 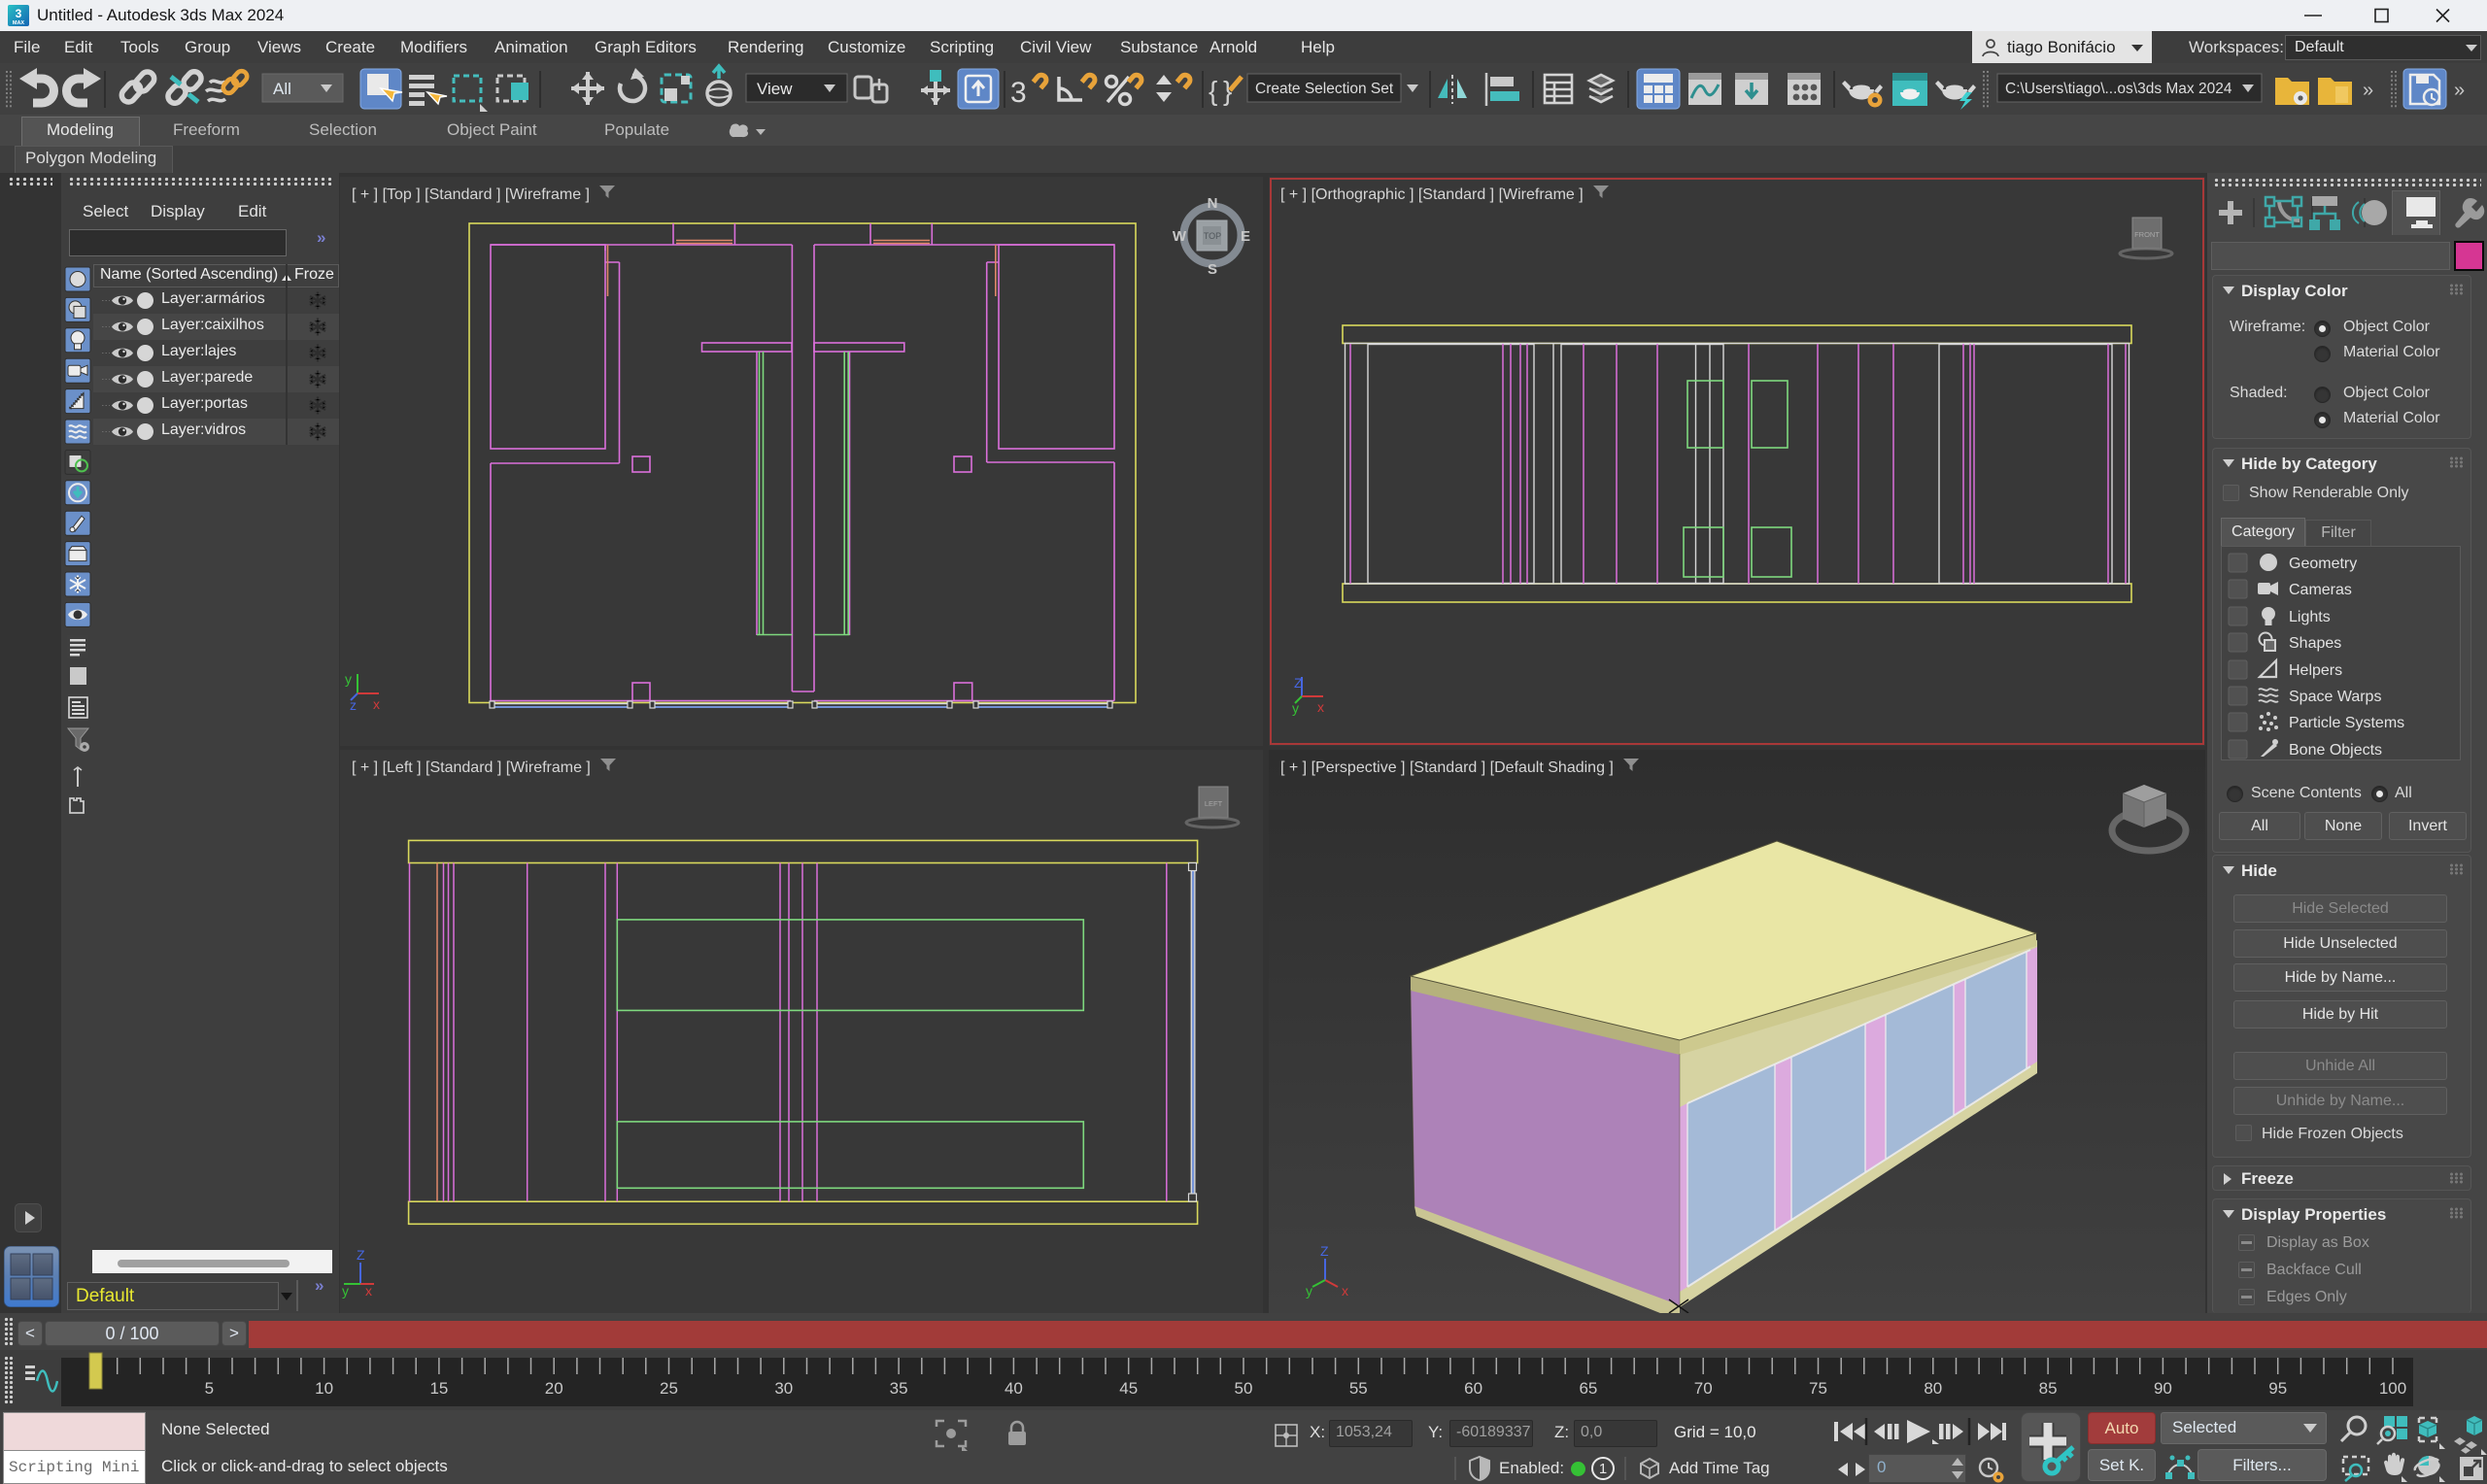 What do you see at coordinates (2277, 1388) in the screenshot?
I see `svg-text: 95` at bounding box center [2277, 1388].